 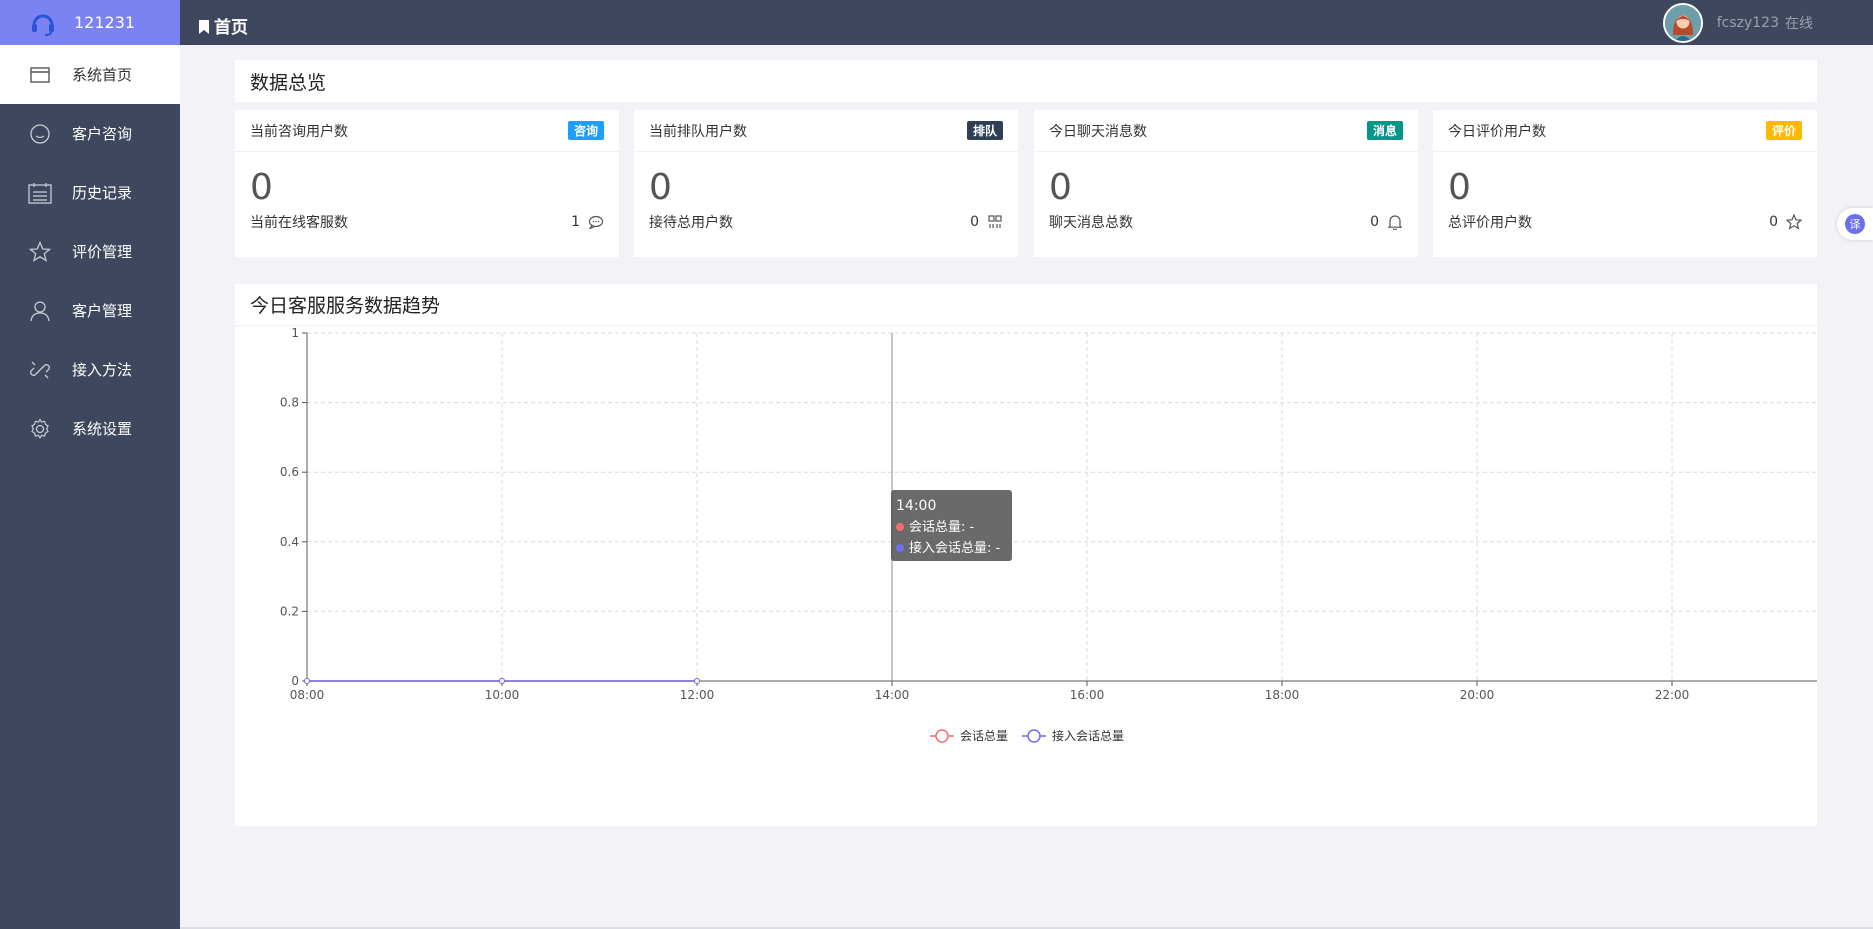 What do you see at coordinates (289, 472) in the screenshot?
I see `y-tick-label: 0.6` at bounding box center [289, 472].